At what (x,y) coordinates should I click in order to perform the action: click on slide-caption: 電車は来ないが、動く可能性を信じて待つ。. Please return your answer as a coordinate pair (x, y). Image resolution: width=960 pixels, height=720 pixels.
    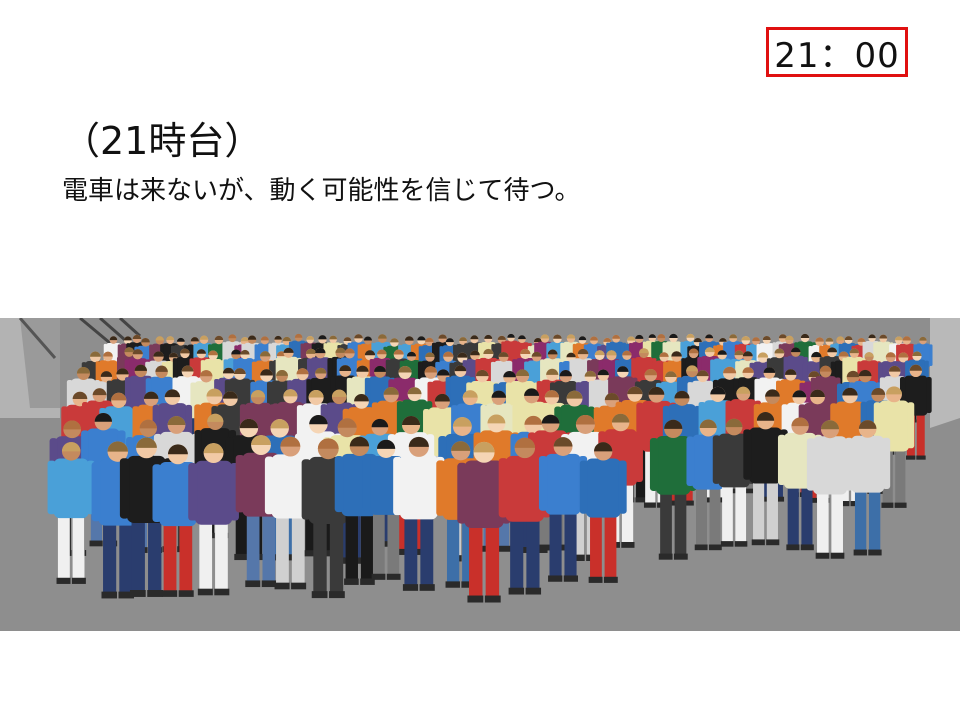
    Looking at the image, I should click on (321, 191).